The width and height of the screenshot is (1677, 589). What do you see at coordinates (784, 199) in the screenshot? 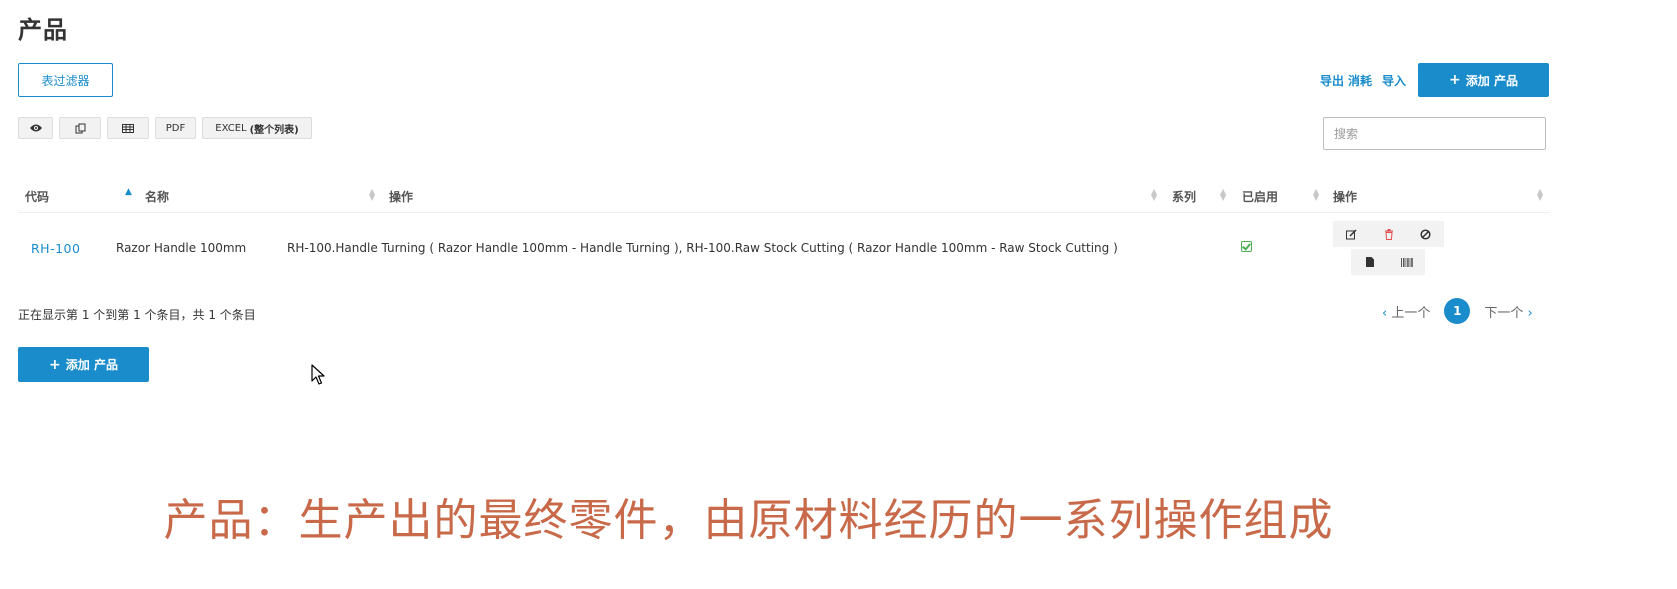
I see `table-header: 代码 ▲ 名称 ▲ ▼ 操作 ▲ ▼ 系列 ▲ ▼ 已启用 ▲ ▼ 操作 ▲ ▼` at bounding box center [784, 199].